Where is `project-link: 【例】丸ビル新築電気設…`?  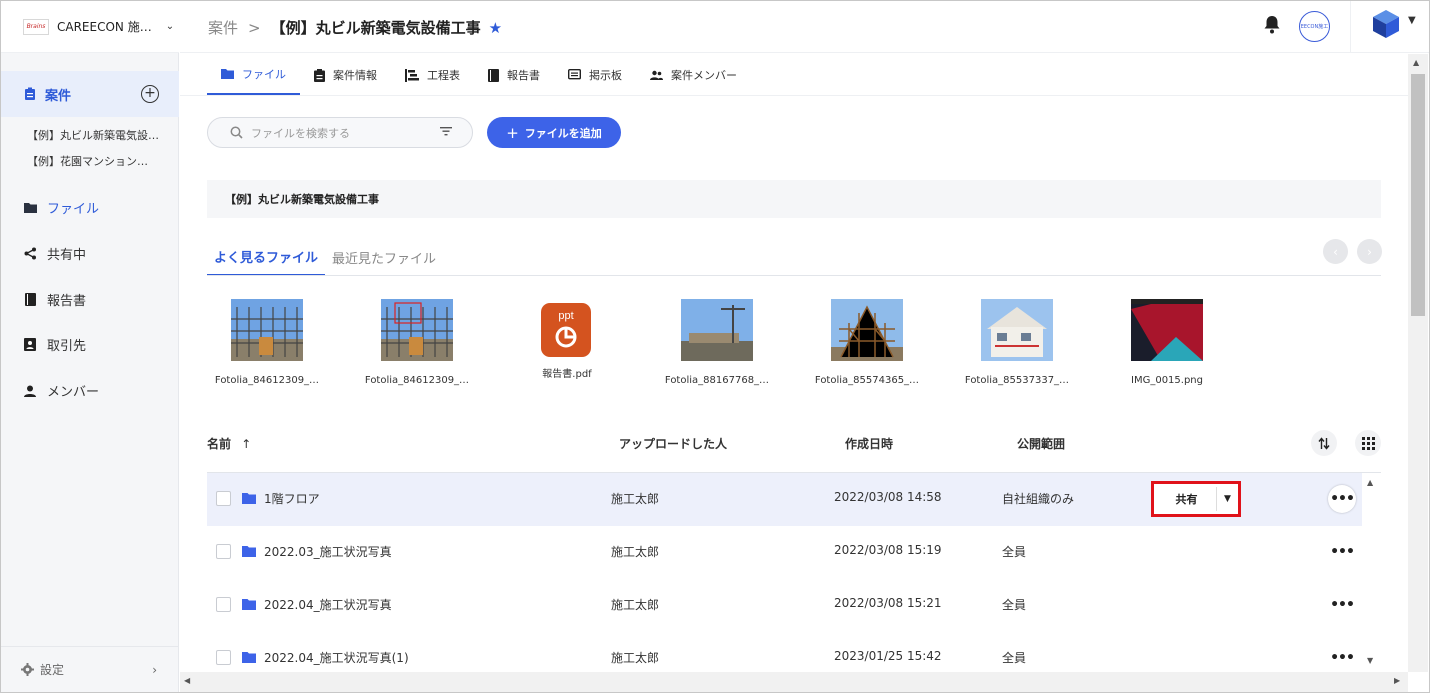
project-link: 【例】丸ビル新築電気設… is located at coordinates (93, 135).